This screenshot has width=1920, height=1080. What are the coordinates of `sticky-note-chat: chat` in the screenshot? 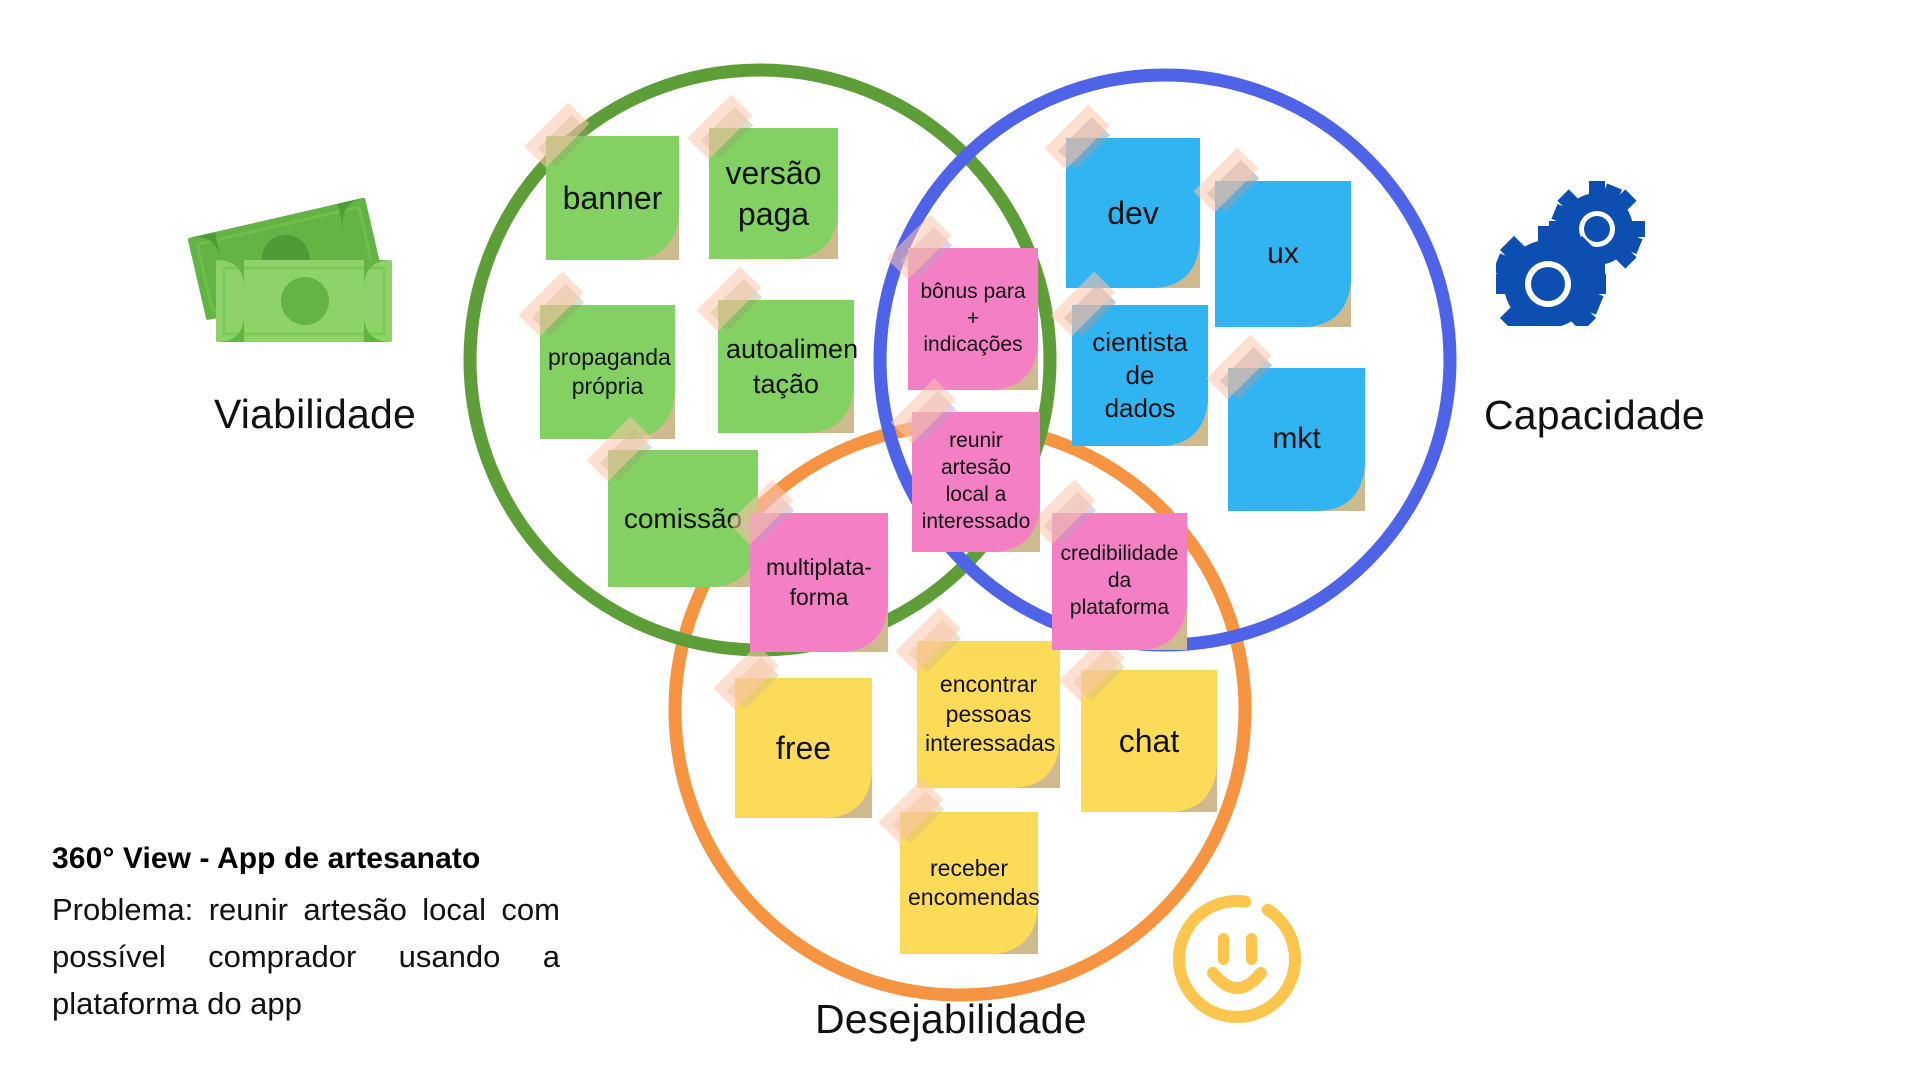 It's located at (1138, 724).